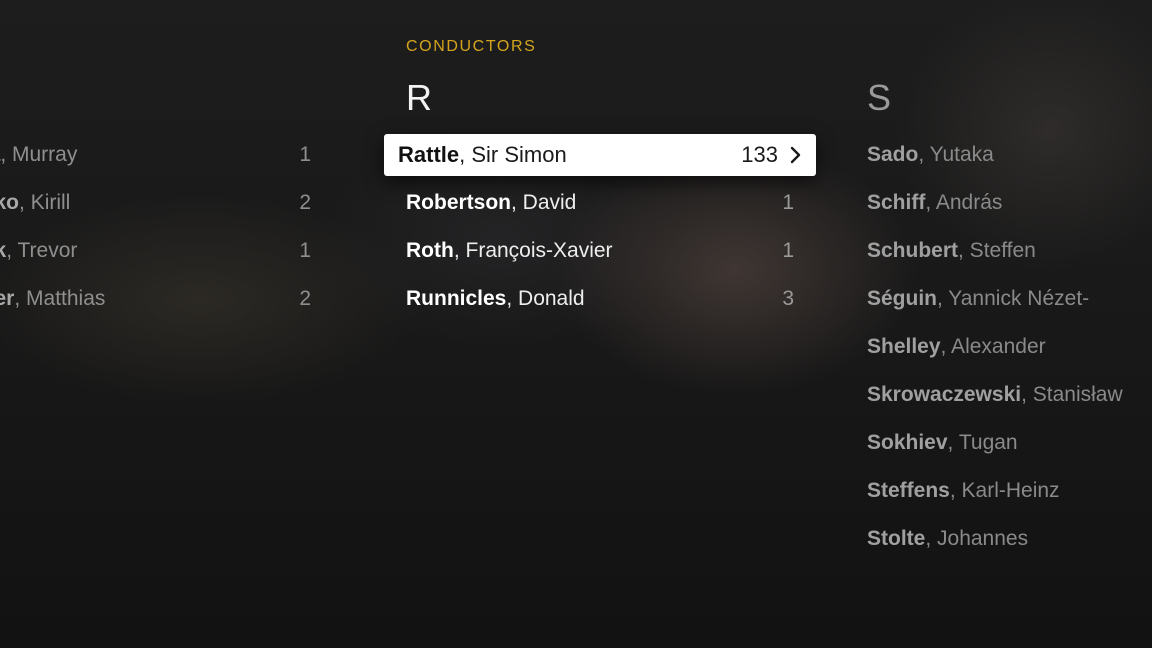 This screenshot has height=648, width=1152. What do you see at coordinates (45, 202) in the screenshot?
I see `conductor-first-name: , Kirill` at bounding box center [45, 202].